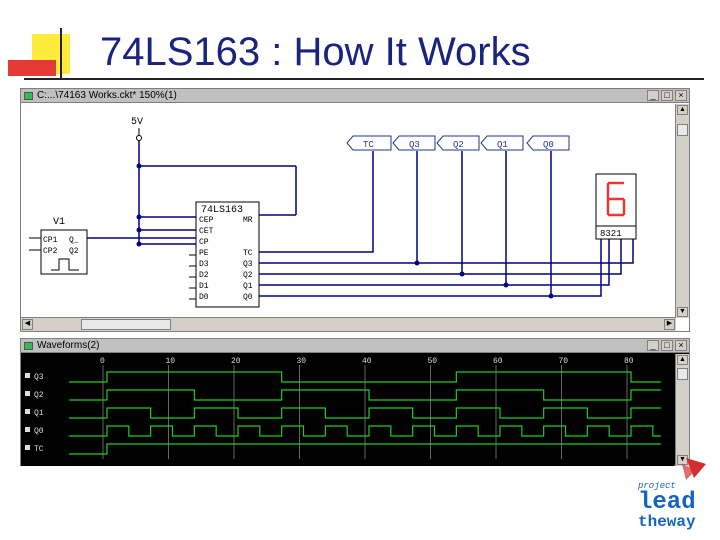 Image resolution: width=720 pixels, height=540 pixels. I want to click on scroll-right-button: ▶, so click(669, 324).